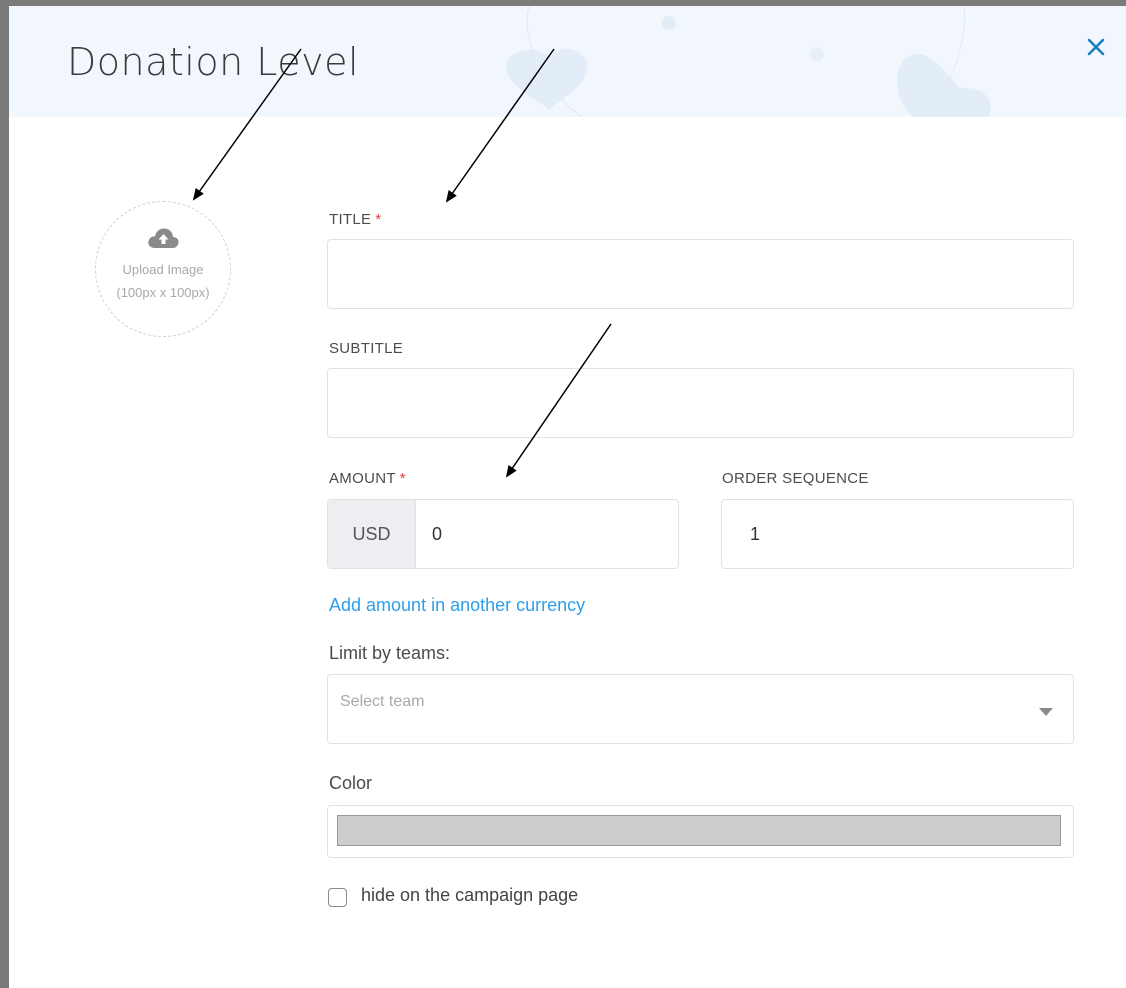  What do you see at coordinates (567, 61) in the screenshot?
I see `modal-header: Donation Level` at bounding box center [567, 61].